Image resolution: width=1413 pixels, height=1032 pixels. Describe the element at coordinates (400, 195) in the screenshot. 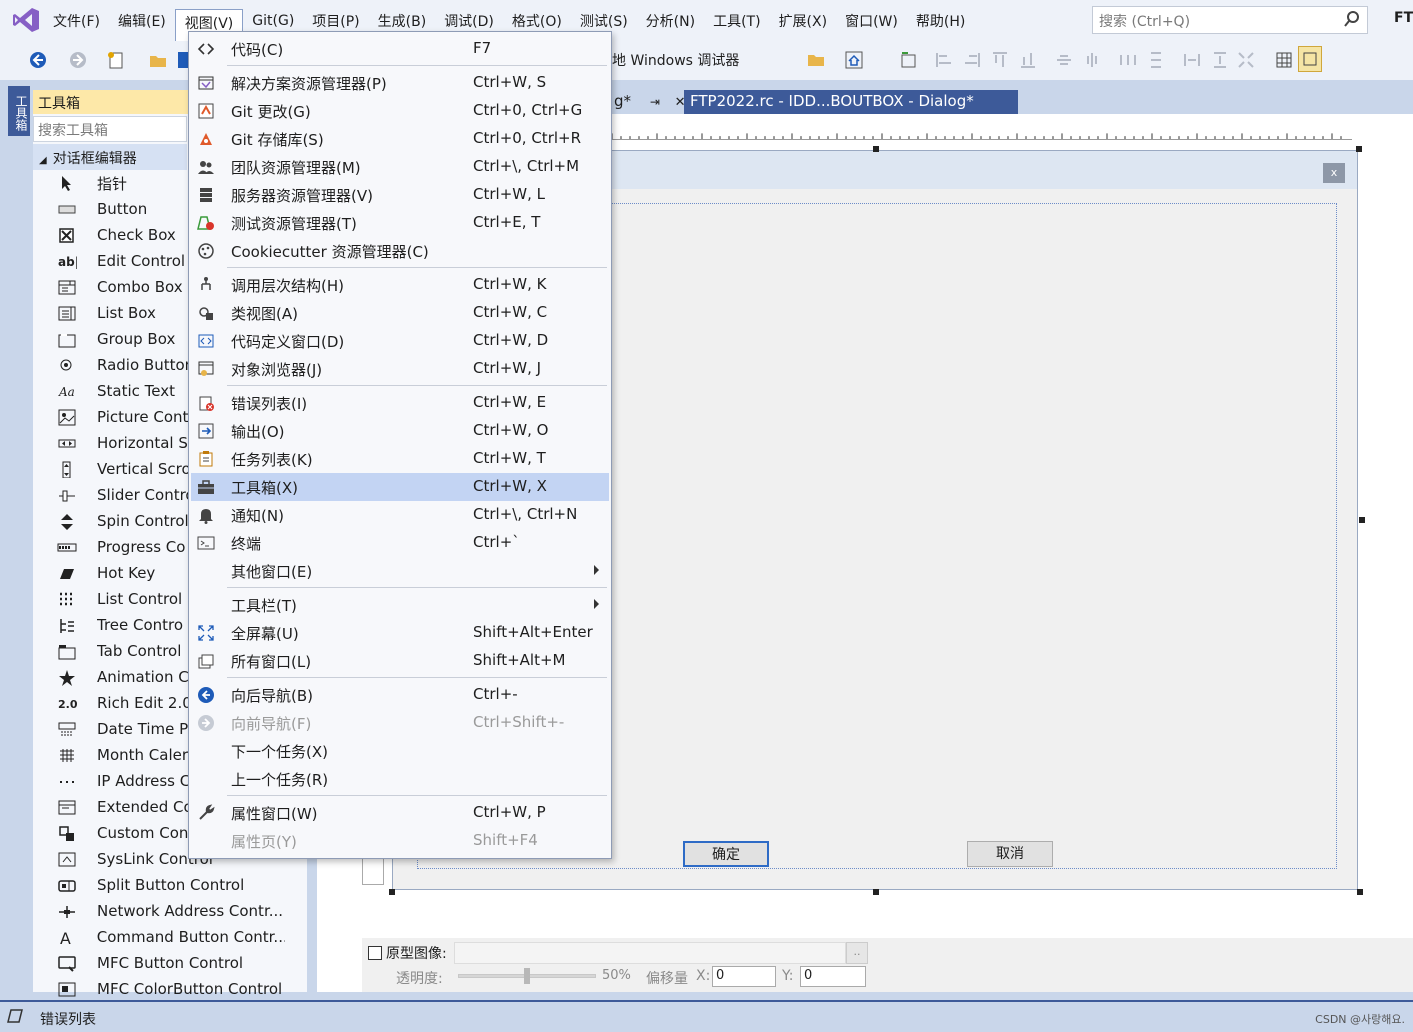

I see `view-menu-item: 服务器资源管理器(V) Ctrl+W, L` at that location.